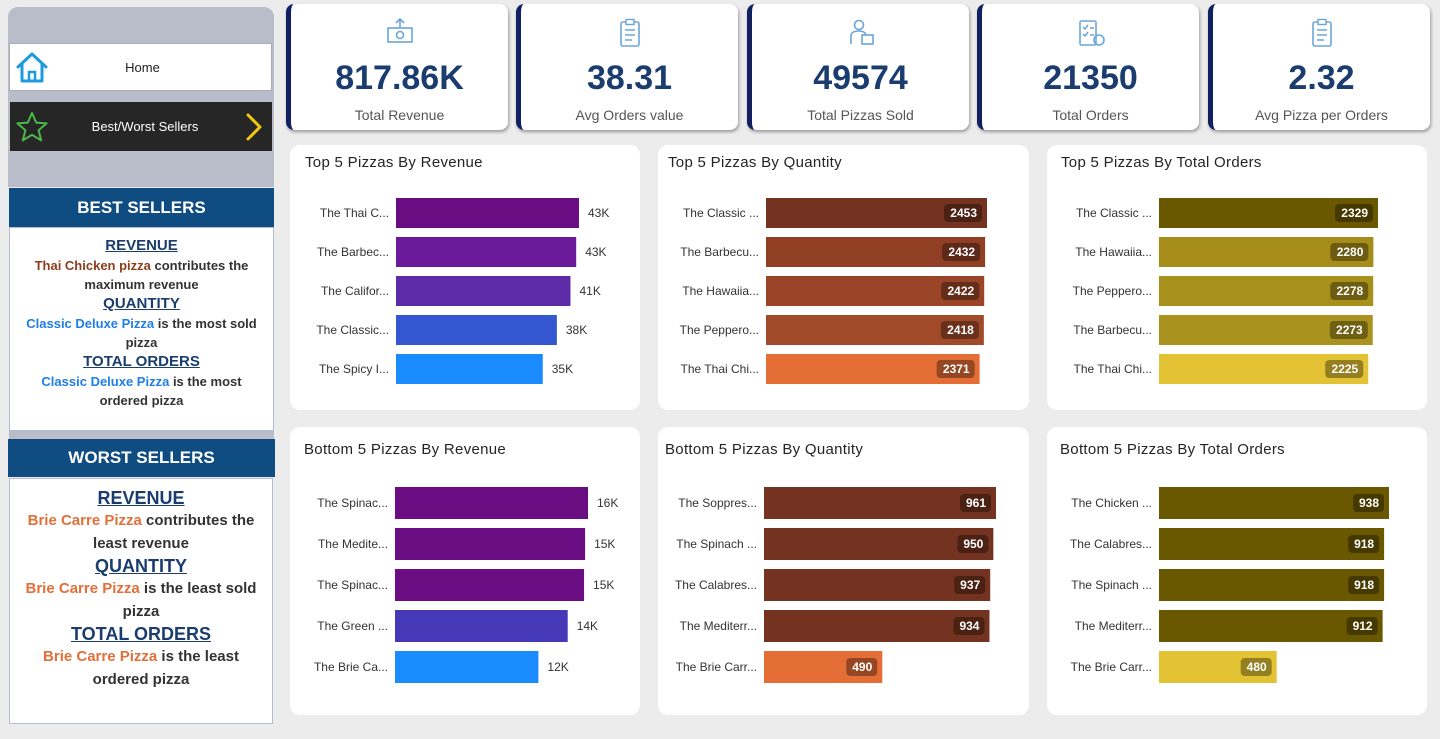 The image size is (1440, 739). Describe the element at coordinates (860, 78) in the screenshot. I see `kpi-value: 49574` at that location.